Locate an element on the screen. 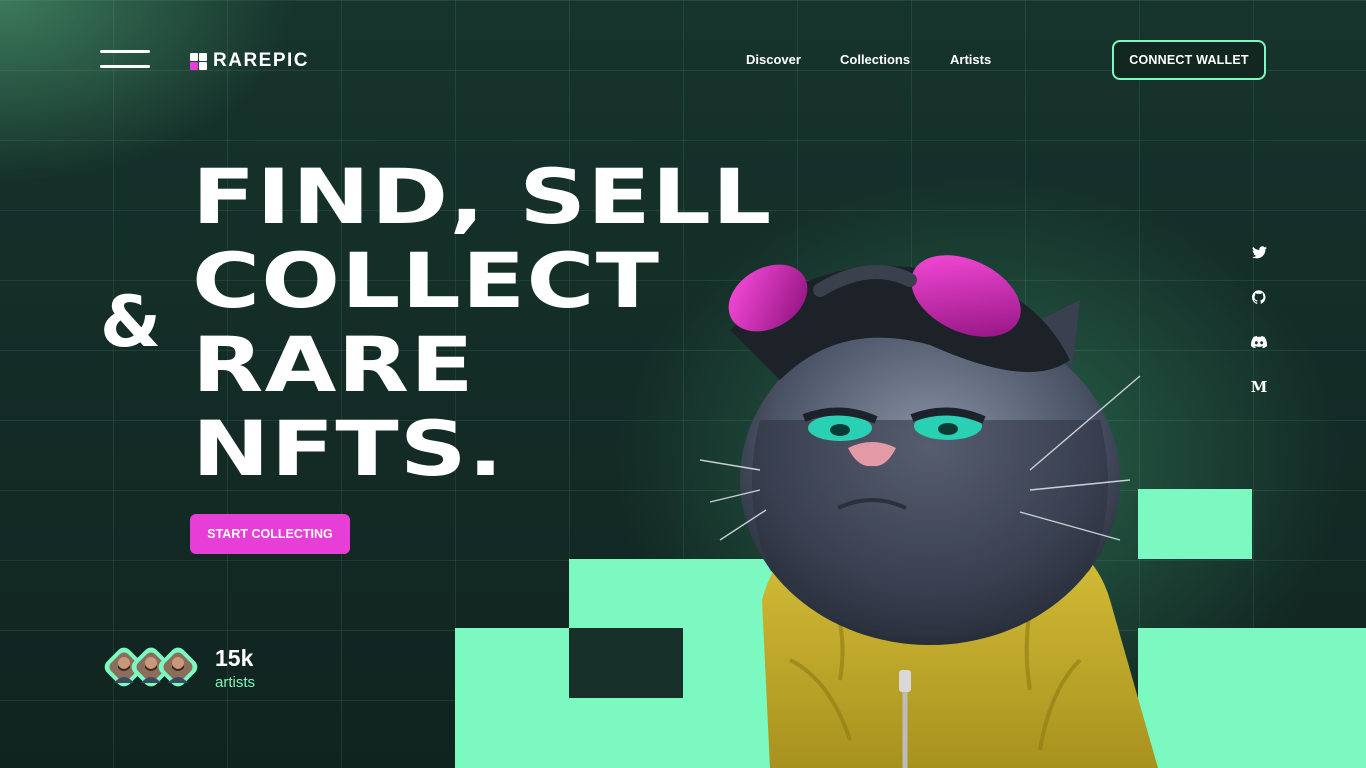 This screenshot has width=1366, height=768. nav-collections: Collections is located at coordinates (875, 59).